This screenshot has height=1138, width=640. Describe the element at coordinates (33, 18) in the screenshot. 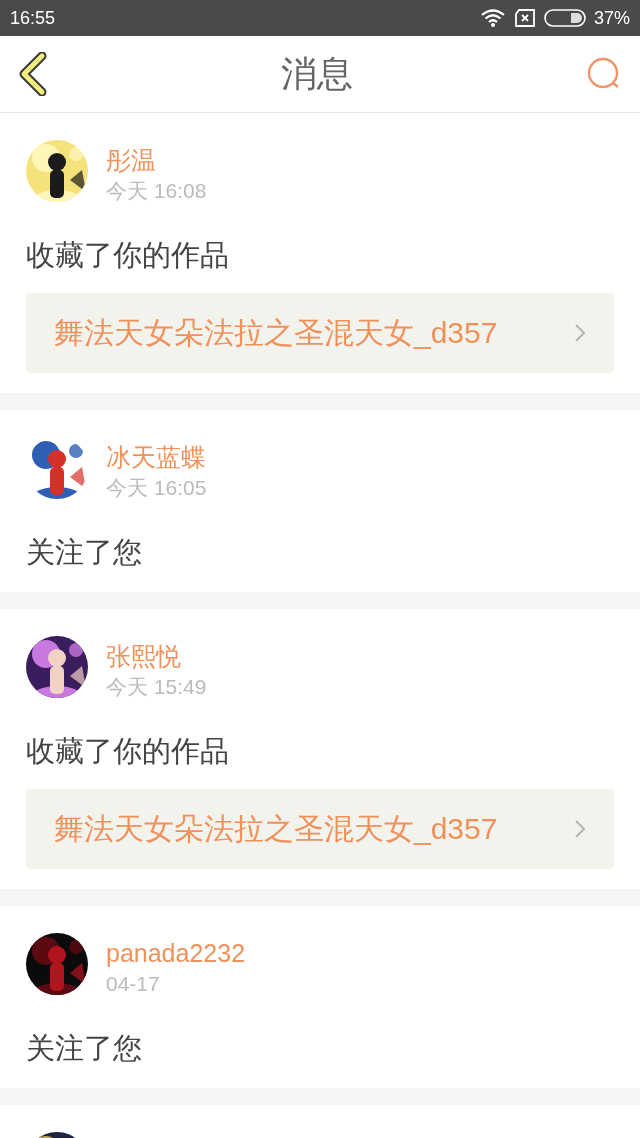

I see `status-time: 16:55` at that location.